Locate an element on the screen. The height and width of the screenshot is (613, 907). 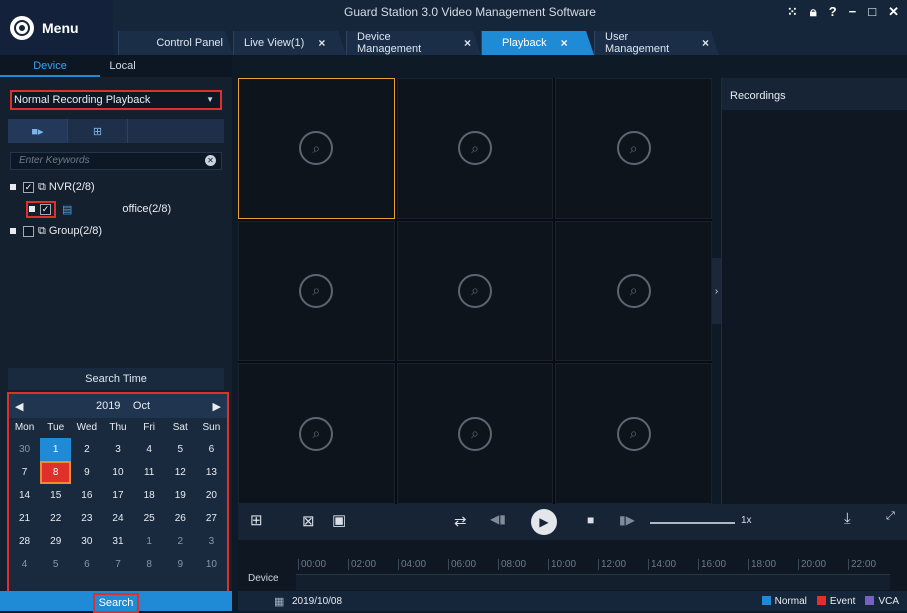
calendar-day: 29 is located at coordinates (55, 541).